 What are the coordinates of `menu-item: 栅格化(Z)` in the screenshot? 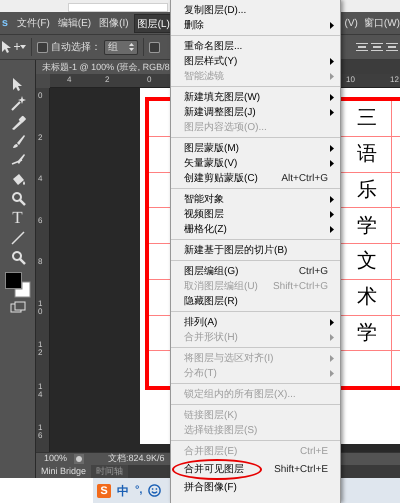 It's located at (255, 229).